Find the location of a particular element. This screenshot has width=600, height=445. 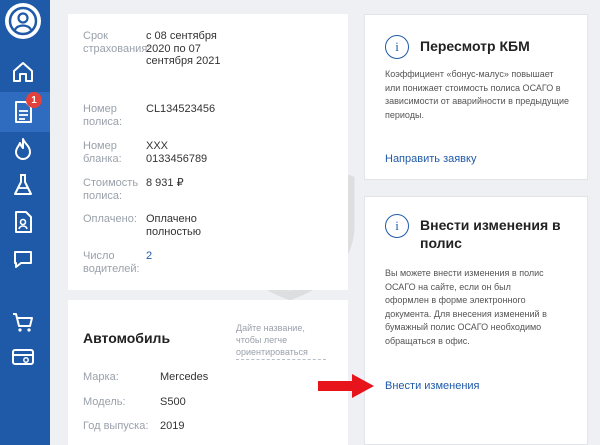

car-year-label: Год выпуска: is located at coordinates (116, 426).